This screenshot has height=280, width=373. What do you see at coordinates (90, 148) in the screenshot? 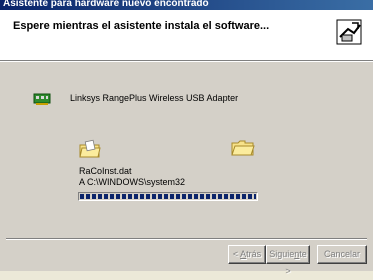
I see `source-folder-icon` at bounding box center [90, 148].